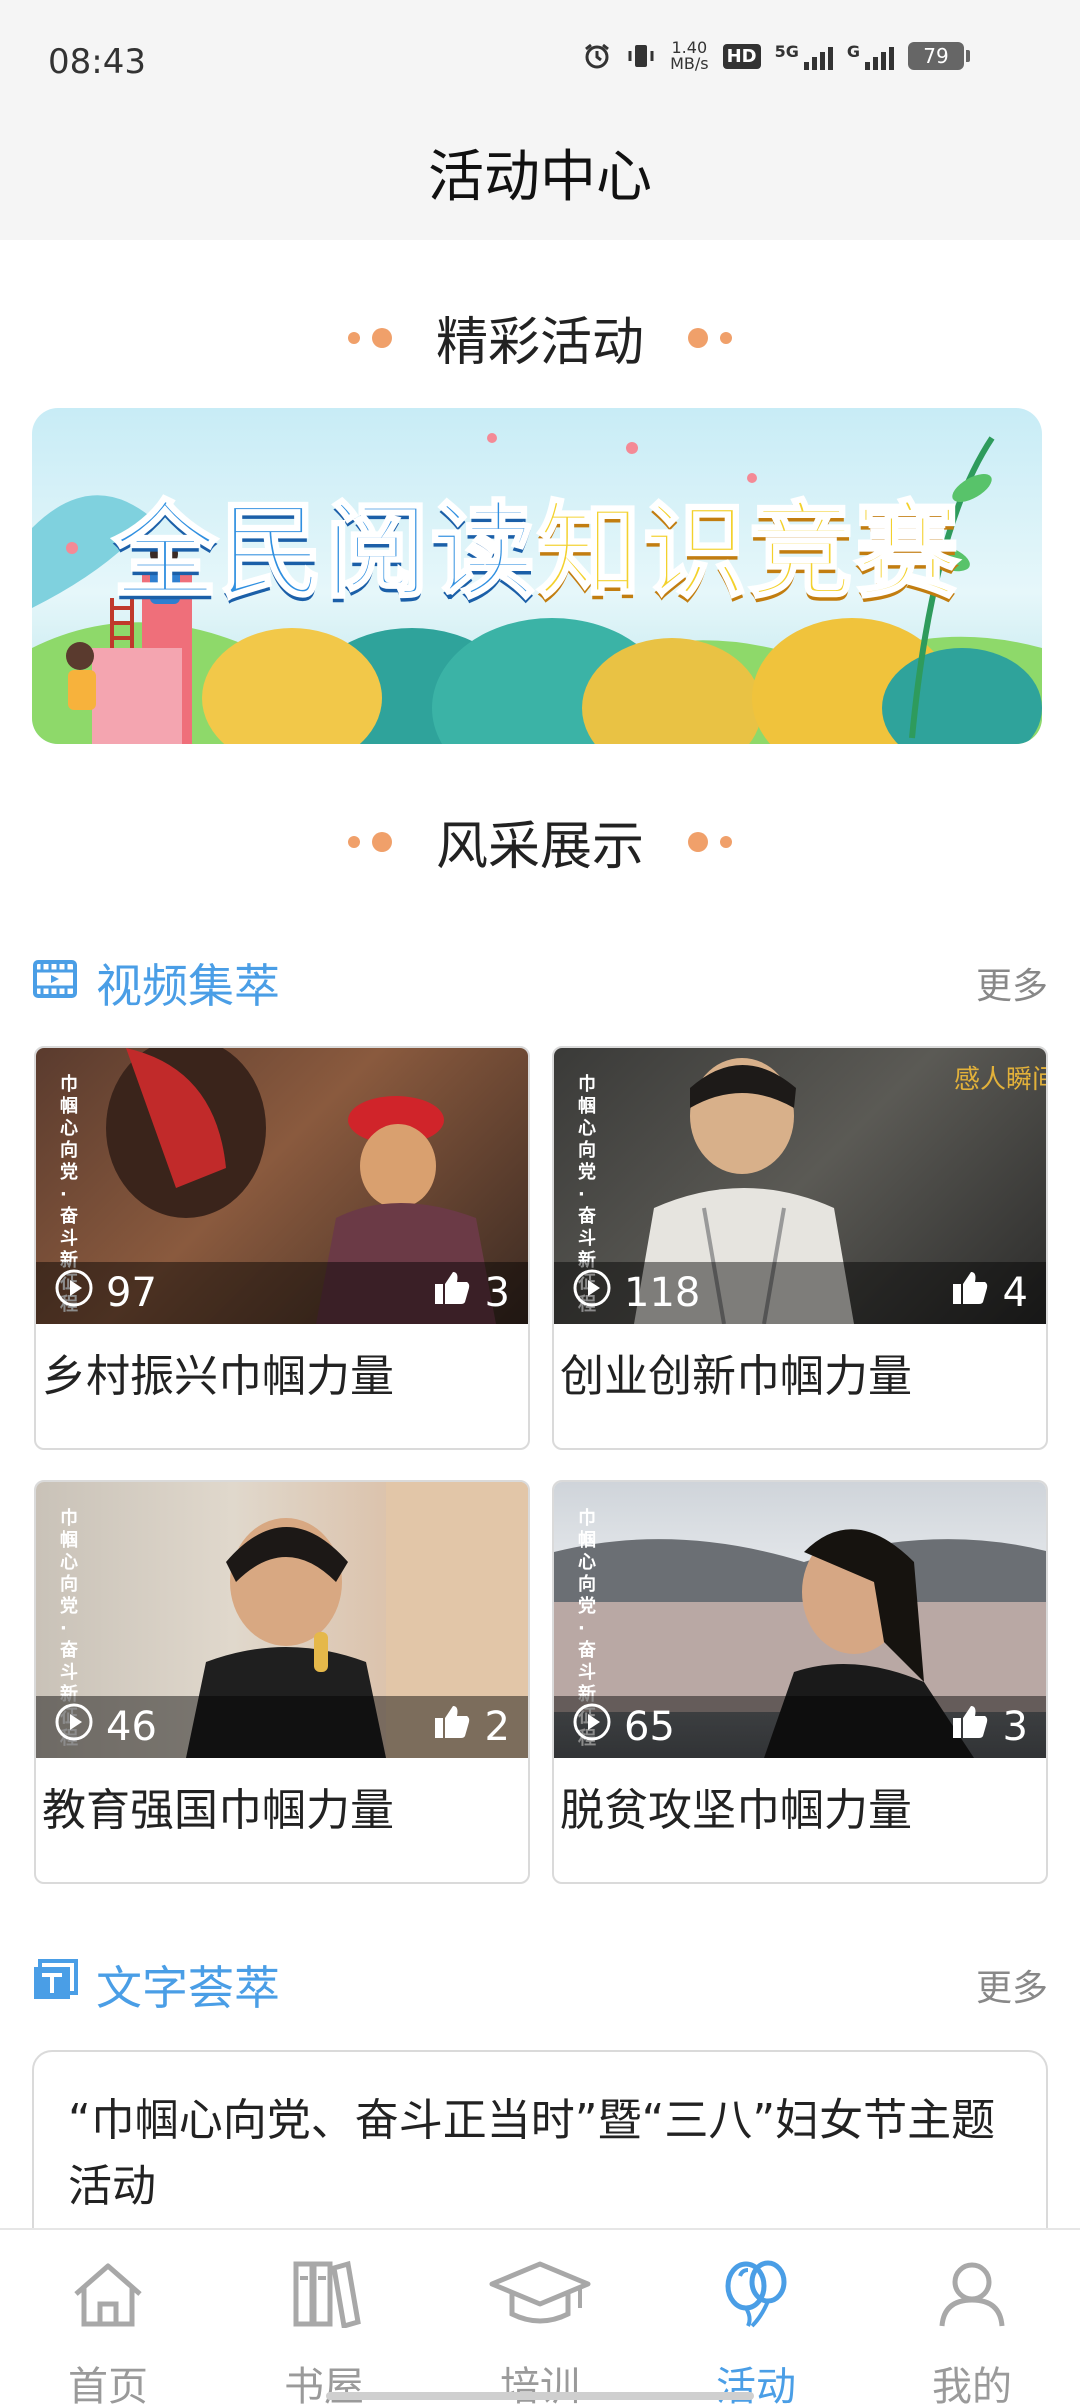  Describe the element at coordinates (800, 1727) in the screenshot. I see `video-stats-bar: 65 3` at that location.